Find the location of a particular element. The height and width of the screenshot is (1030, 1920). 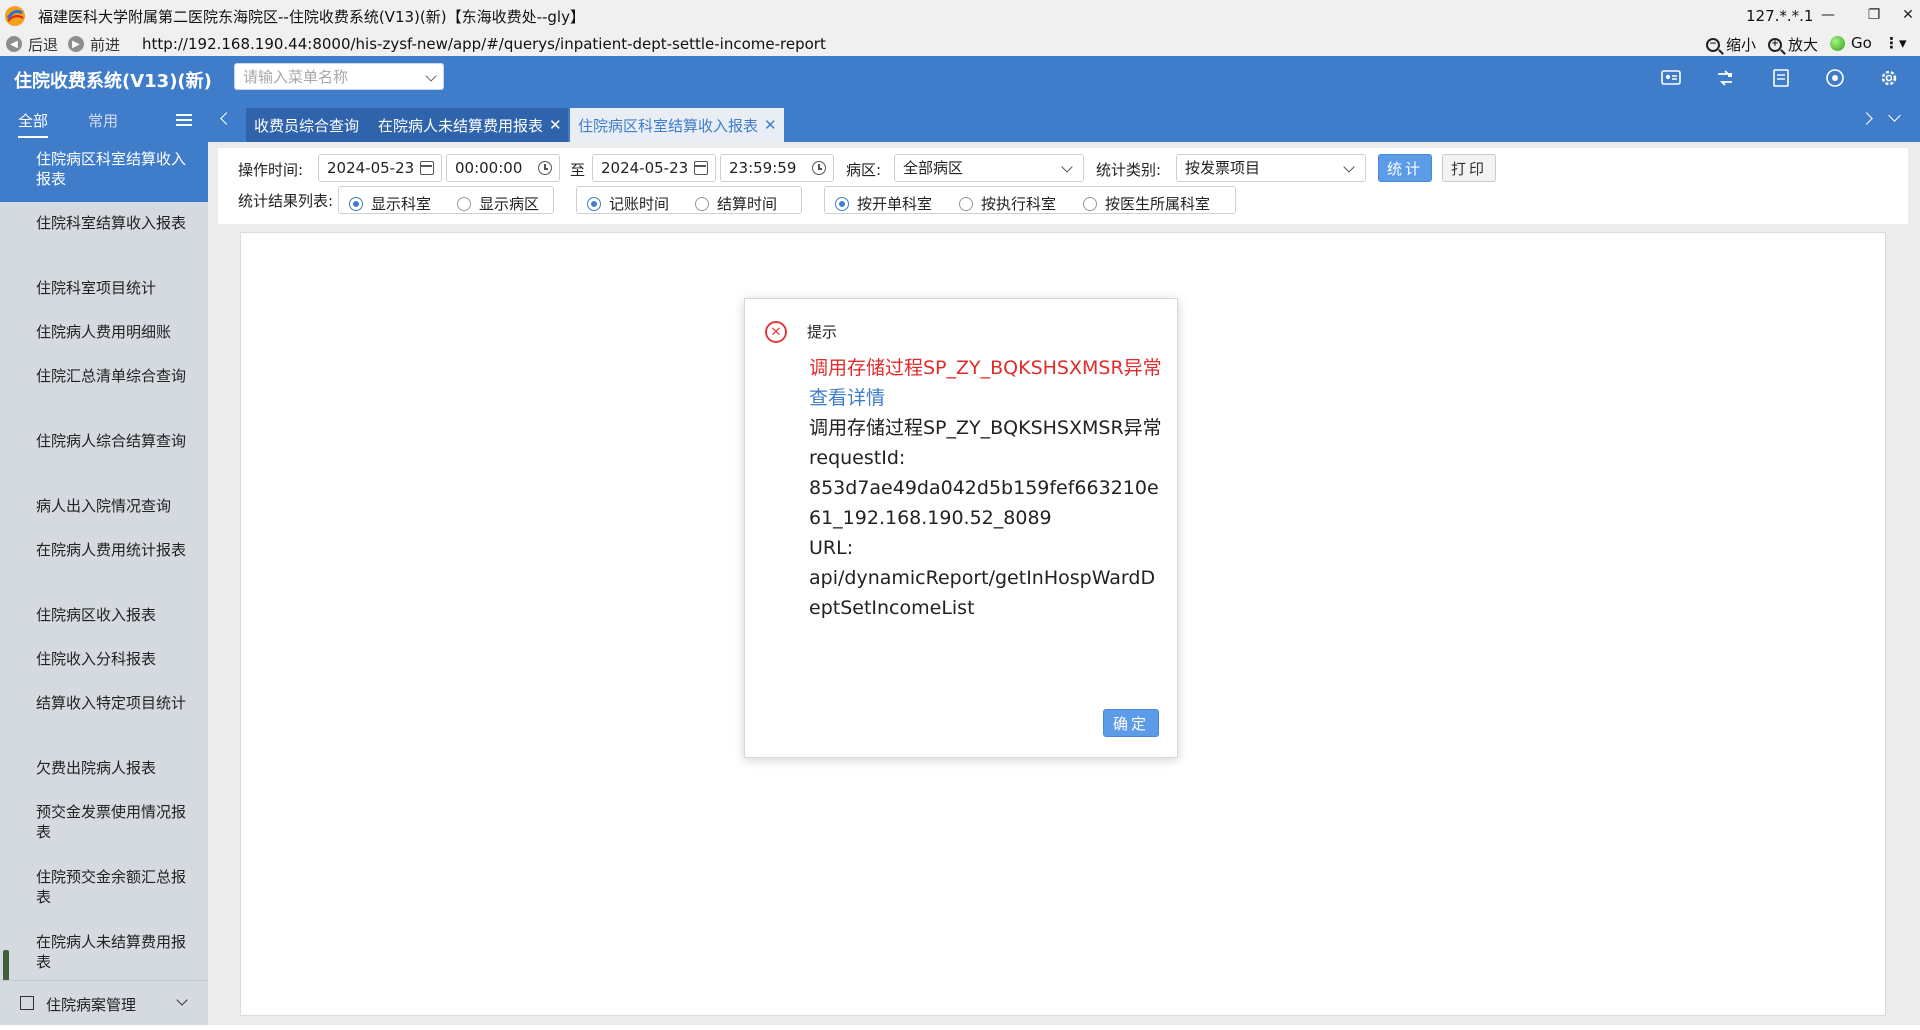

tab-label: 住院病区科室结算收入报表 is located at coordinates (668, 125).